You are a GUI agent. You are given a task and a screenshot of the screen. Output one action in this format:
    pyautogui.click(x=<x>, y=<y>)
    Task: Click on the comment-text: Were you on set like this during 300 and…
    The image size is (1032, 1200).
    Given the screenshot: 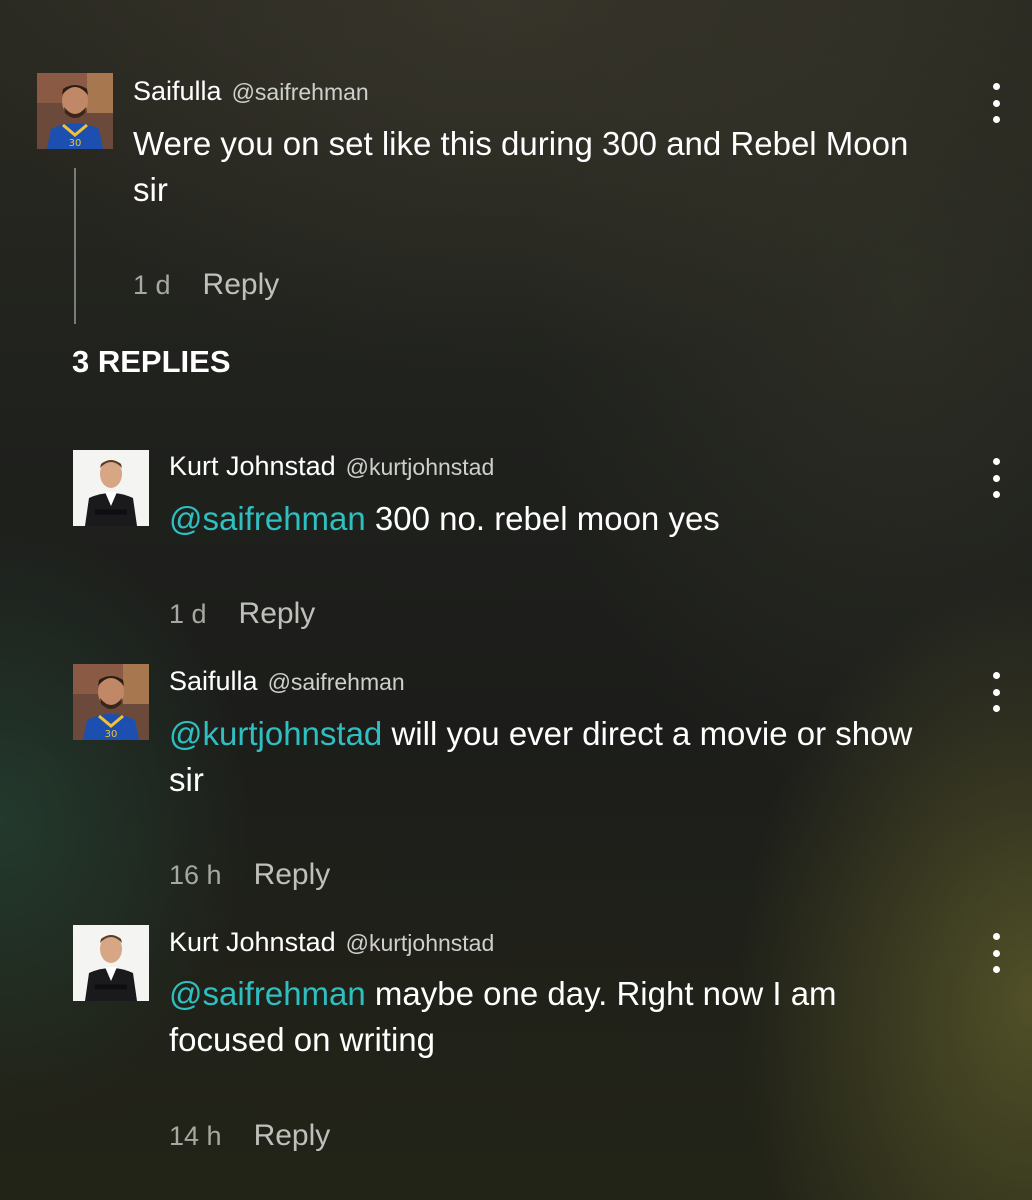 What is the action you would take?
    pyautogui.click(x=523, y=167)
    